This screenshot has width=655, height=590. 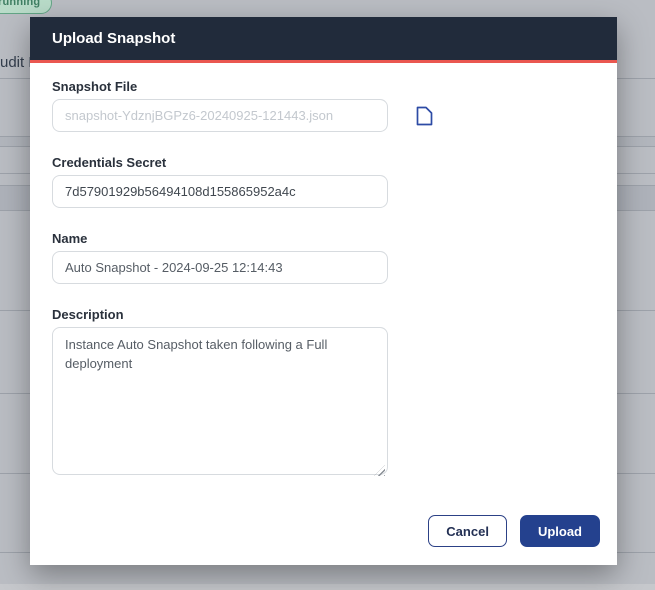 I want to click on snapshot-file-row, so click(x=326, y=115).